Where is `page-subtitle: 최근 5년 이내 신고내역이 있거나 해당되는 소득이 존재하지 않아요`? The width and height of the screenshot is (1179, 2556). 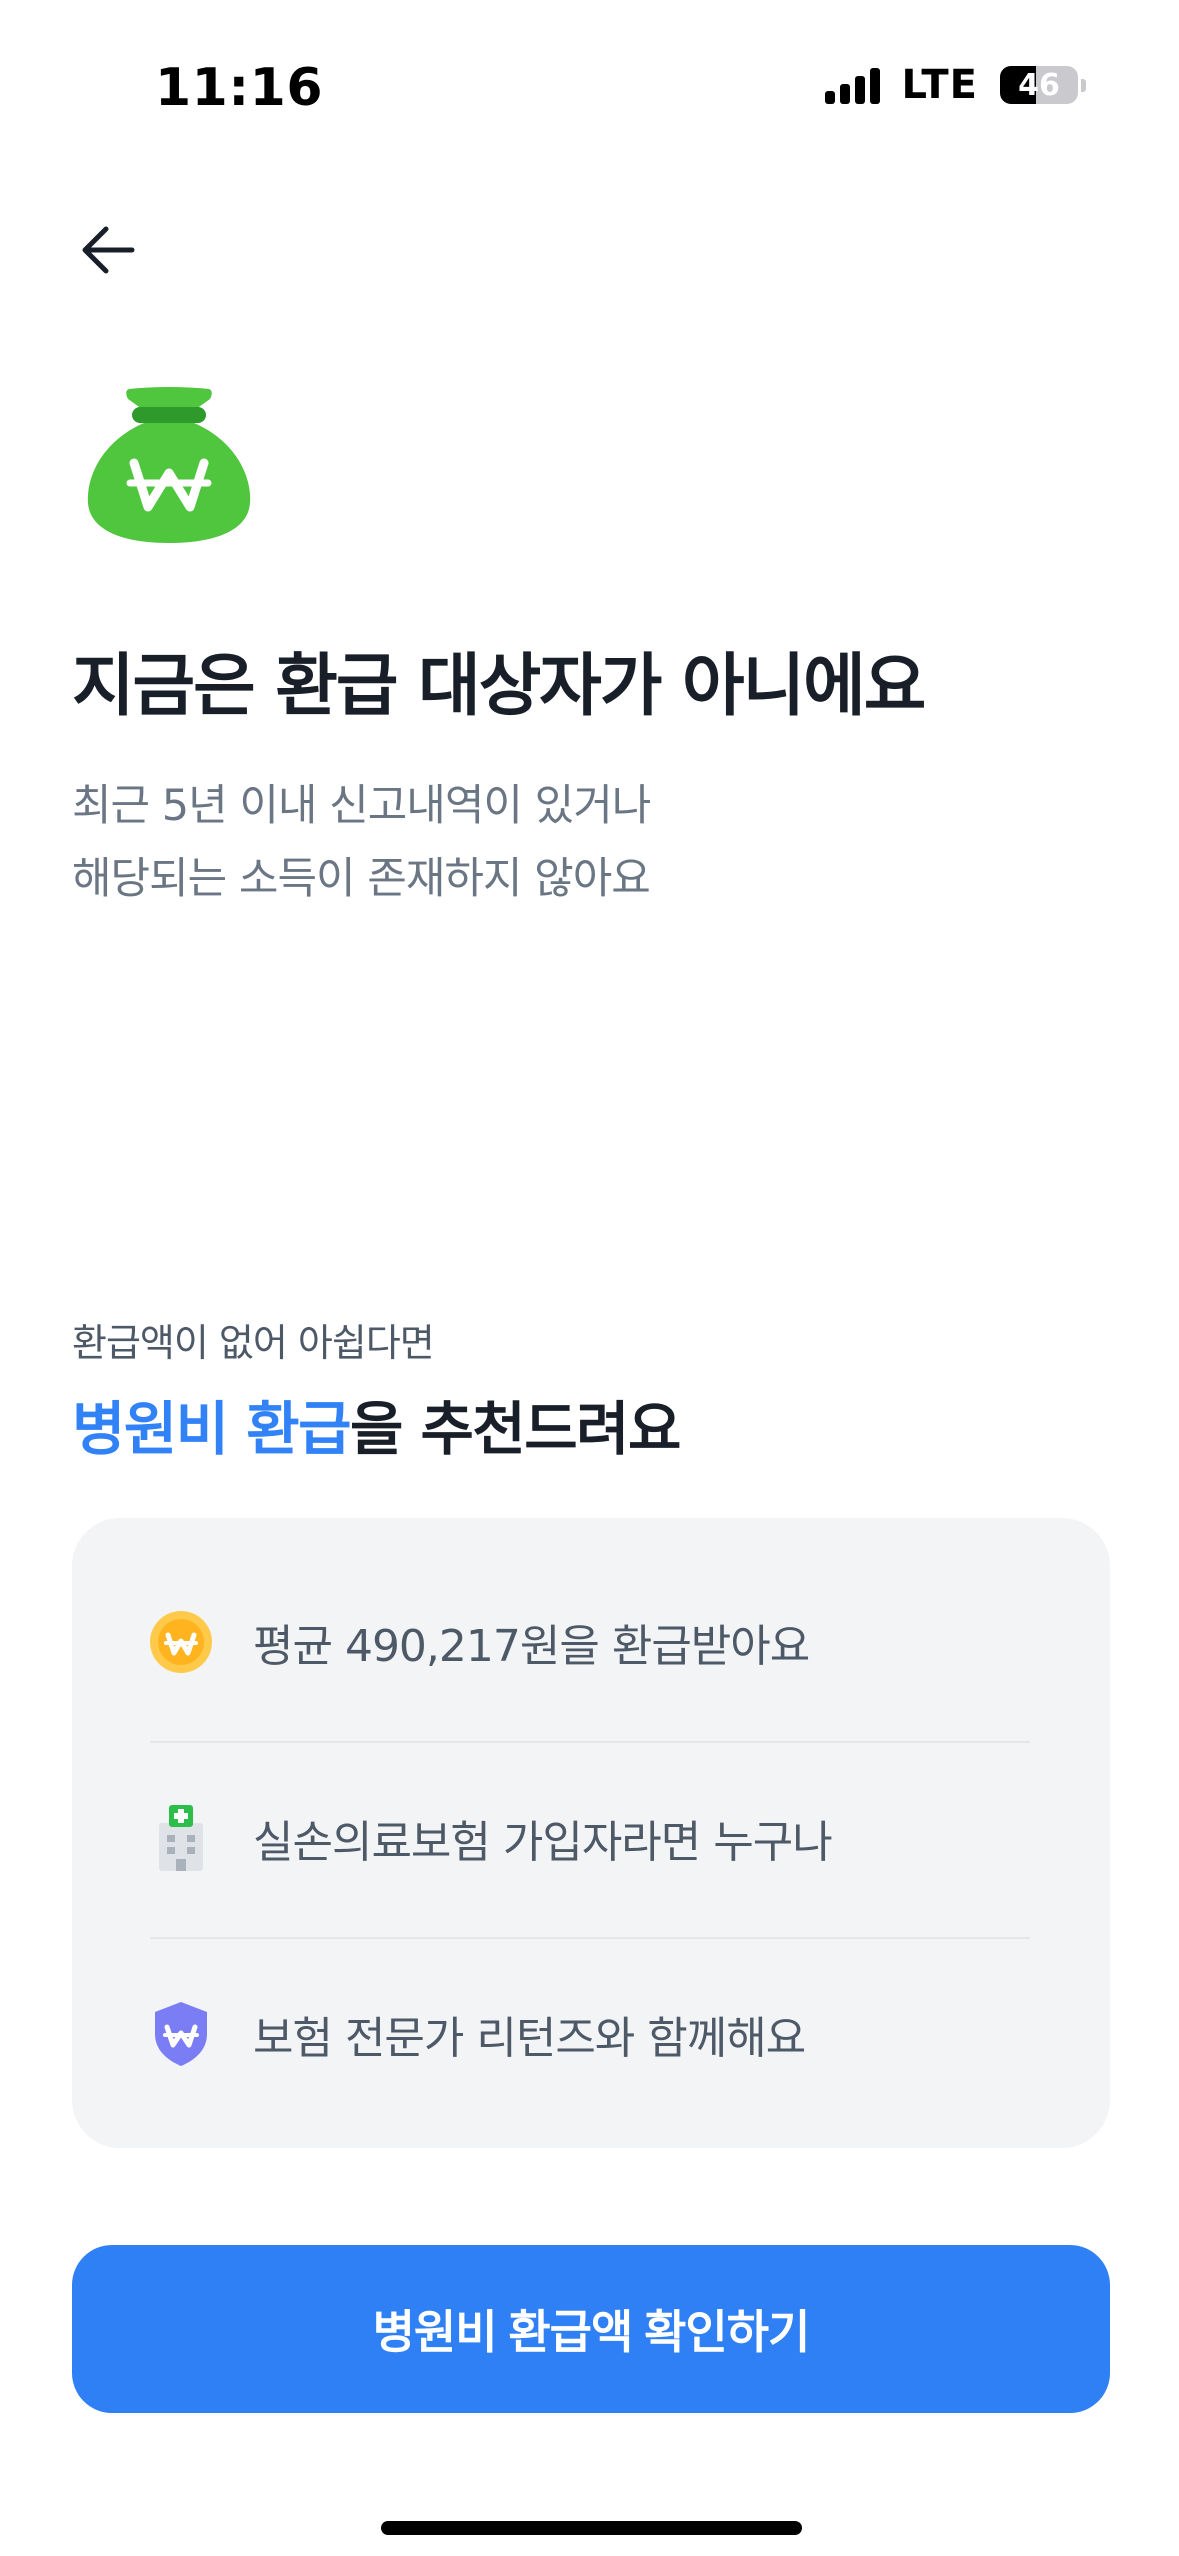 page-subtitle: 최근 5년 이내 신고내역이 있거나 해당되는 소득이 존재하지 않아요 is located at coordinates (361, 843).